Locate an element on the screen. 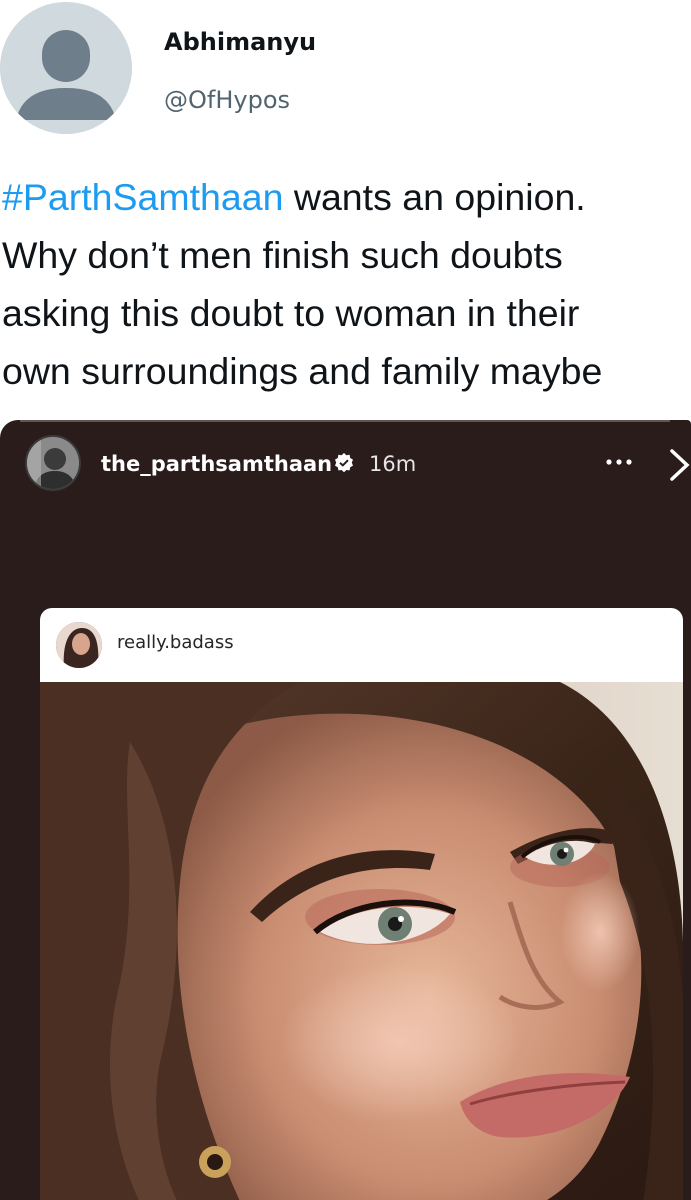  story-username: the_parthsamthaan is located at coordinates (216, 464).